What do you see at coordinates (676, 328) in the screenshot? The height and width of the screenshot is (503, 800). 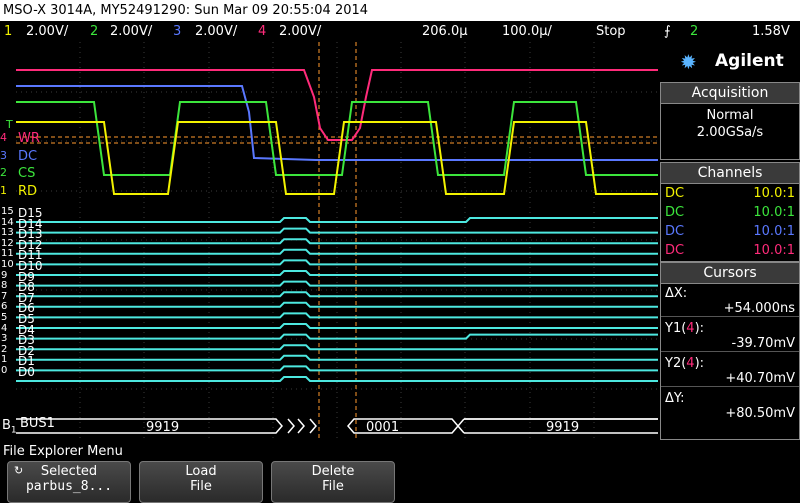 I see `y1-label-prefix: Y1(` at bounding box center [676, 328].